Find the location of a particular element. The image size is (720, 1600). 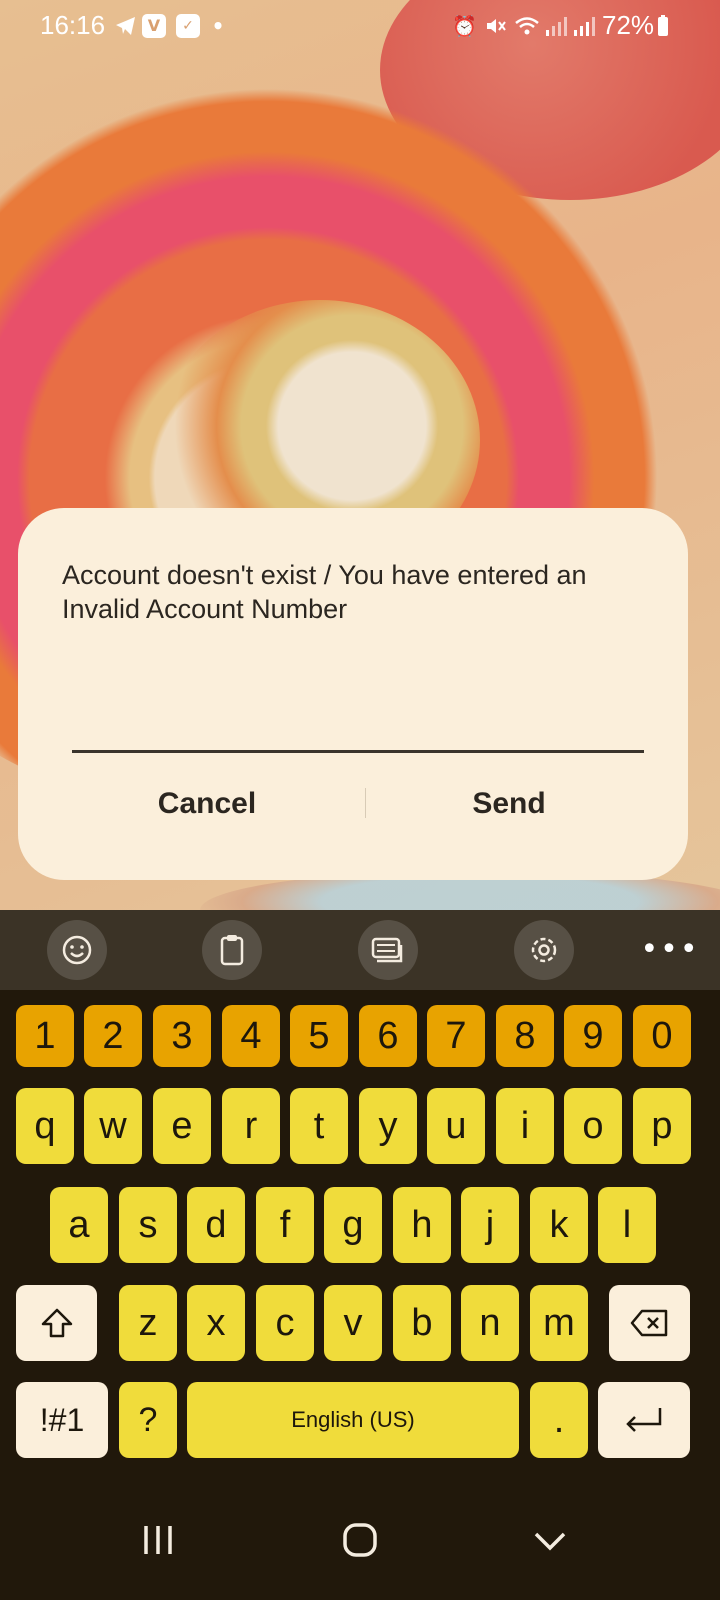

key-e: e is located at coordinates (182, 1126).